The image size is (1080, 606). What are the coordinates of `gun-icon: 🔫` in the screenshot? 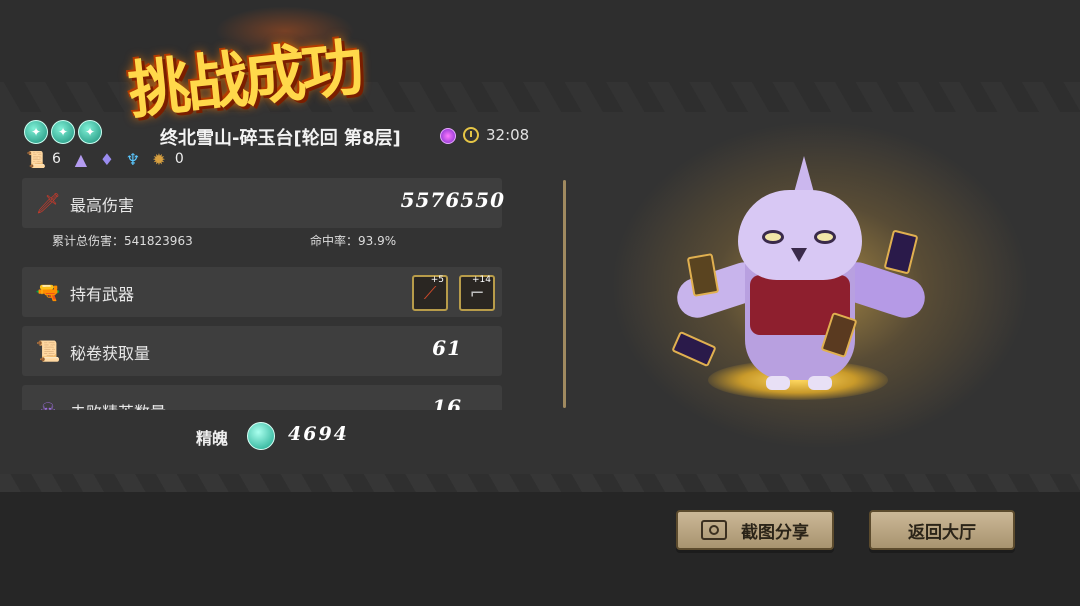 It's located at (48, 292).